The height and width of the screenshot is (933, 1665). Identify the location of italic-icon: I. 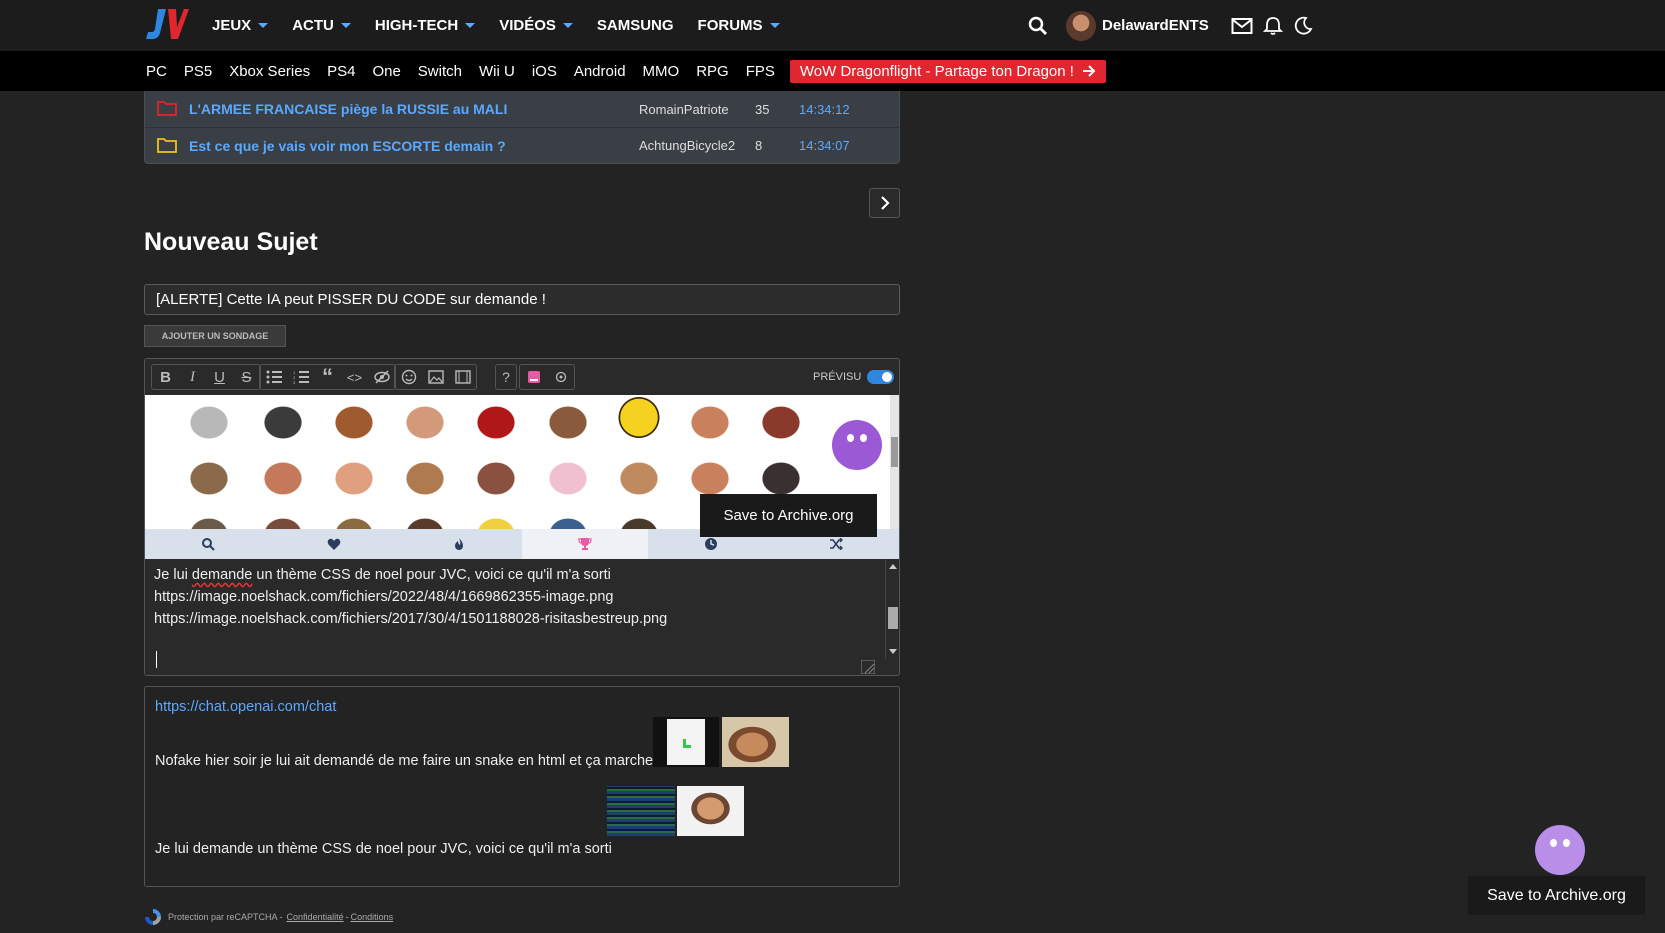
(192, 377).